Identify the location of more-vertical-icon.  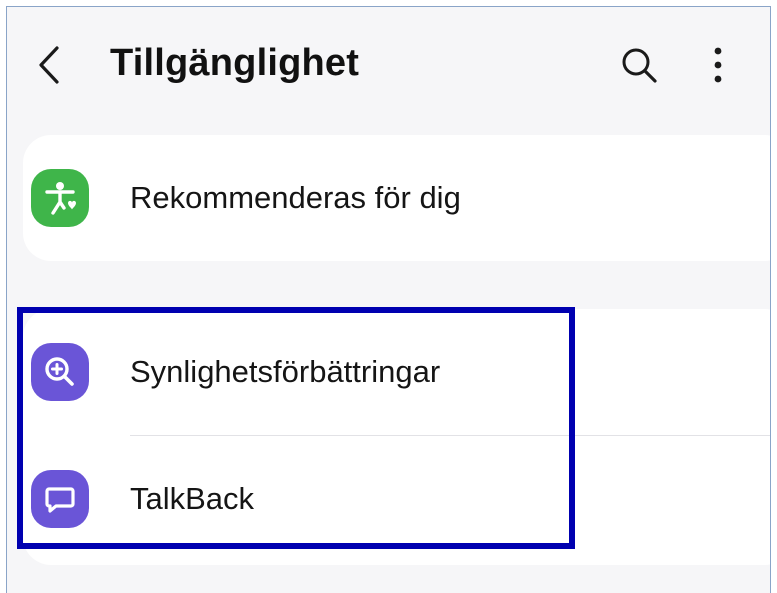
(718, 65).